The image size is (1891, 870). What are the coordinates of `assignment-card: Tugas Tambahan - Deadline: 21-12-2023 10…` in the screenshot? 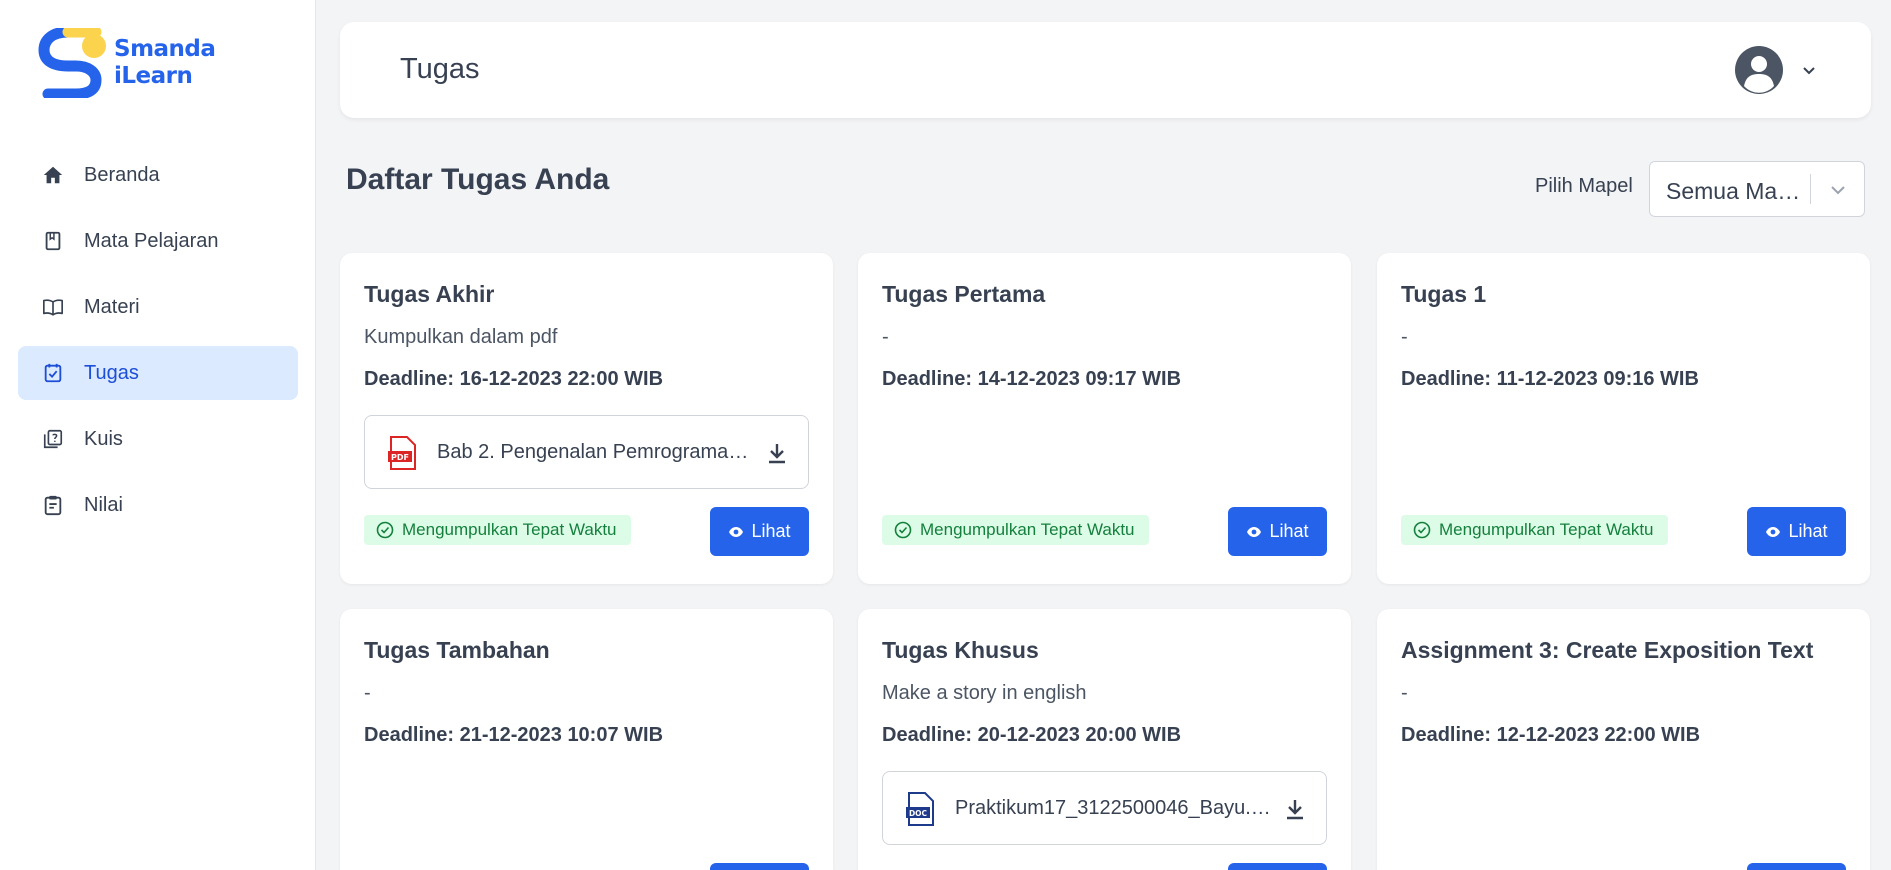 It's located at (586, 739).